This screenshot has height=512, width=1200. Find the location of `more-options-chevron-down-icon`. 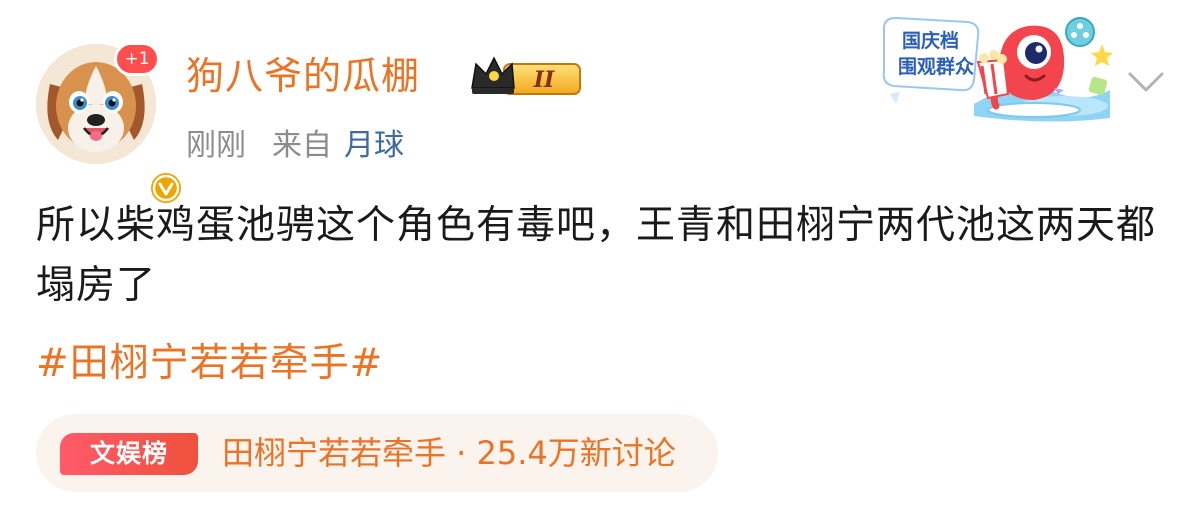

more-options-chevron-down-icon is located at coordinates (1146, 82).